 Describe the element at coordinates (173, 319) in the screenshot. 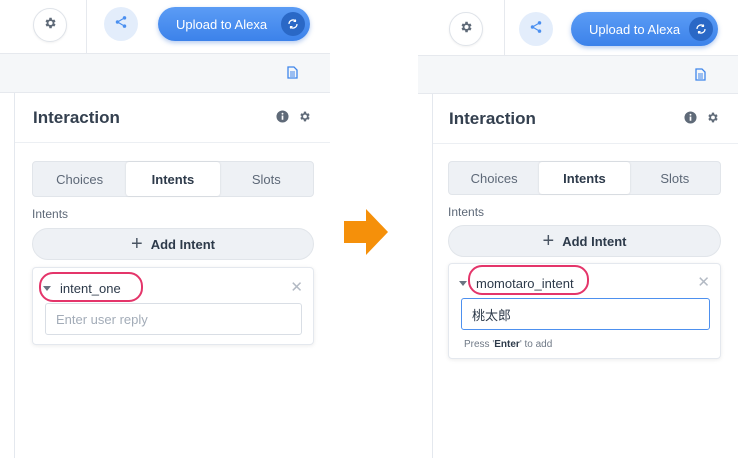

I see `user-reply-input: Enter user reply` at that location.